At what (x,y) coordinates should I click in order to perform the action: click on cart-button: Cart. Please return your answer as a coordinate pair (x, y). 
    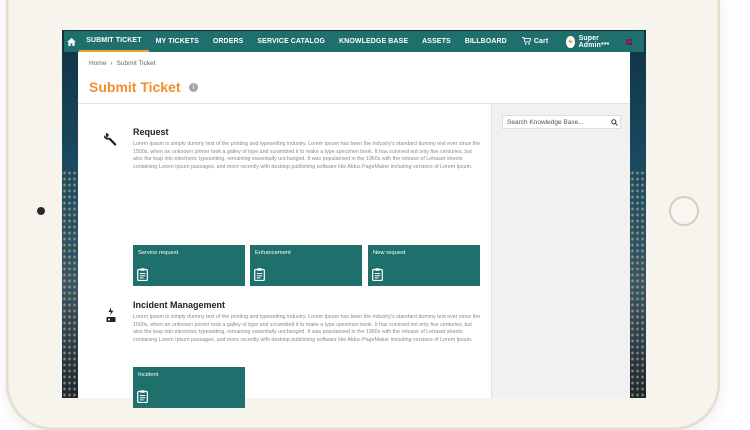
    Looking at the image, I should click on (535, 41).